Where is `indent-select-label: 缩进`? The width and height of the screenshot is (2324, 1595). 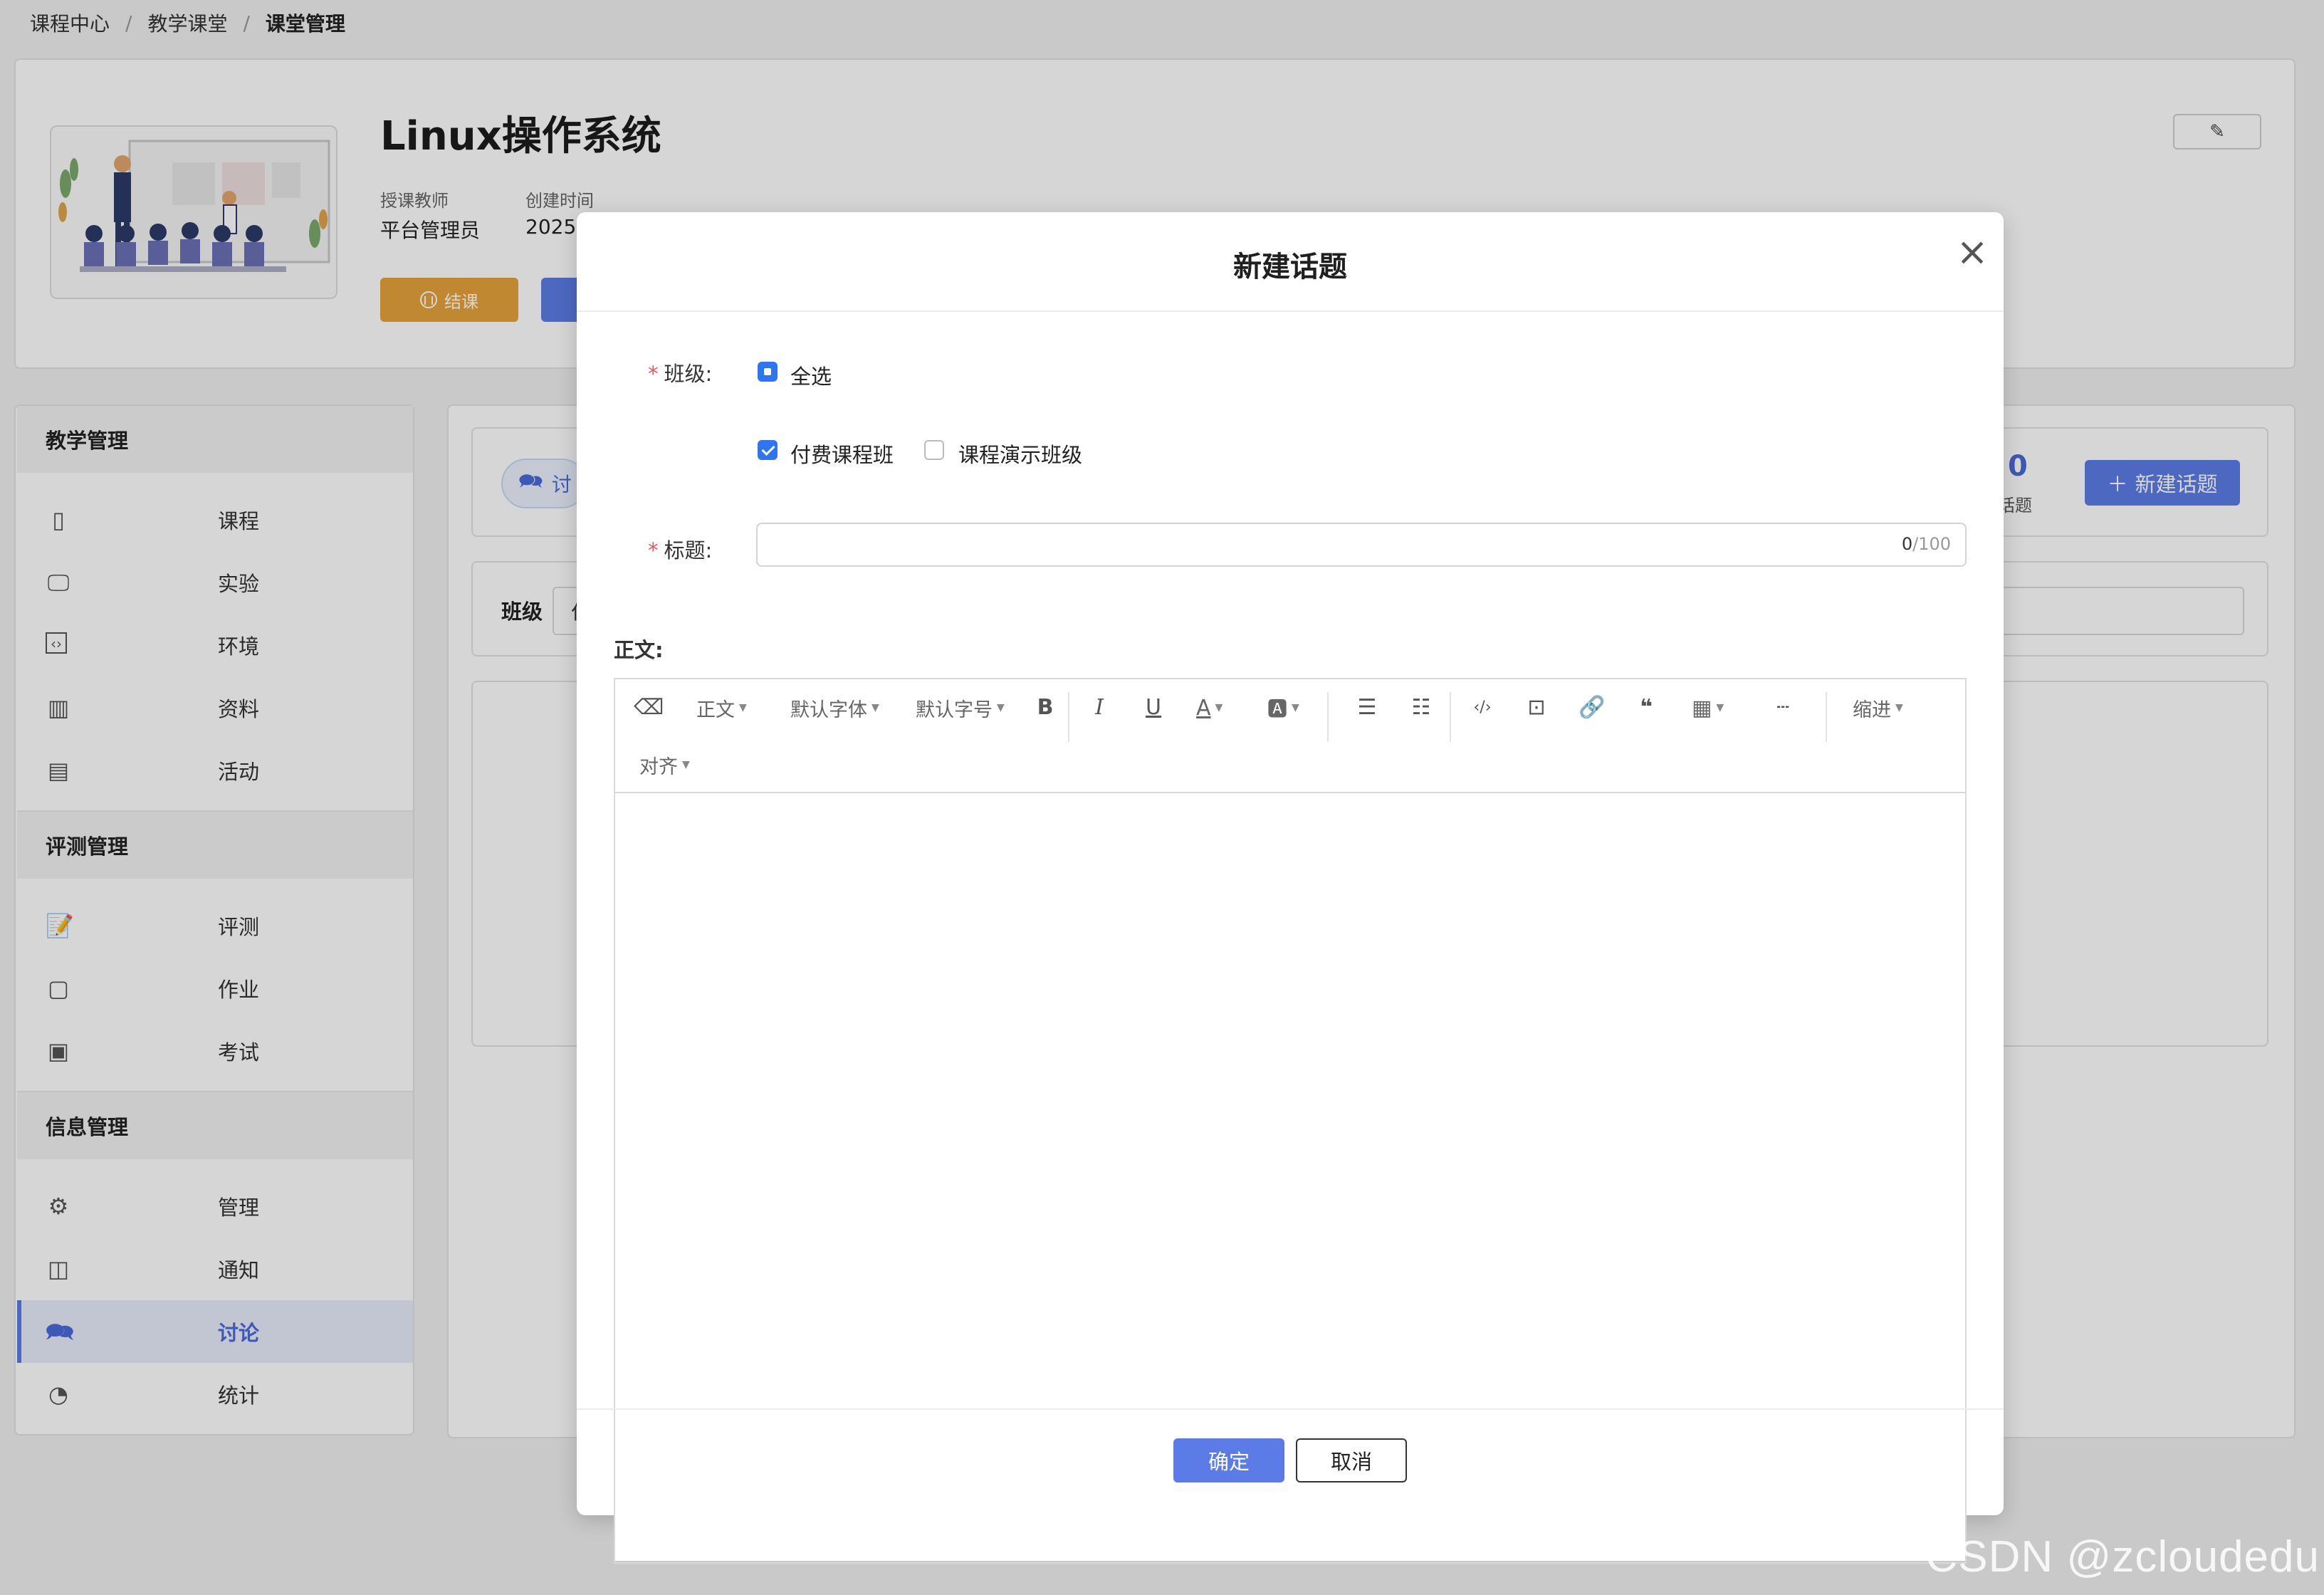
indent-select-label: 缩进 is located at coordinates (1872, 710).